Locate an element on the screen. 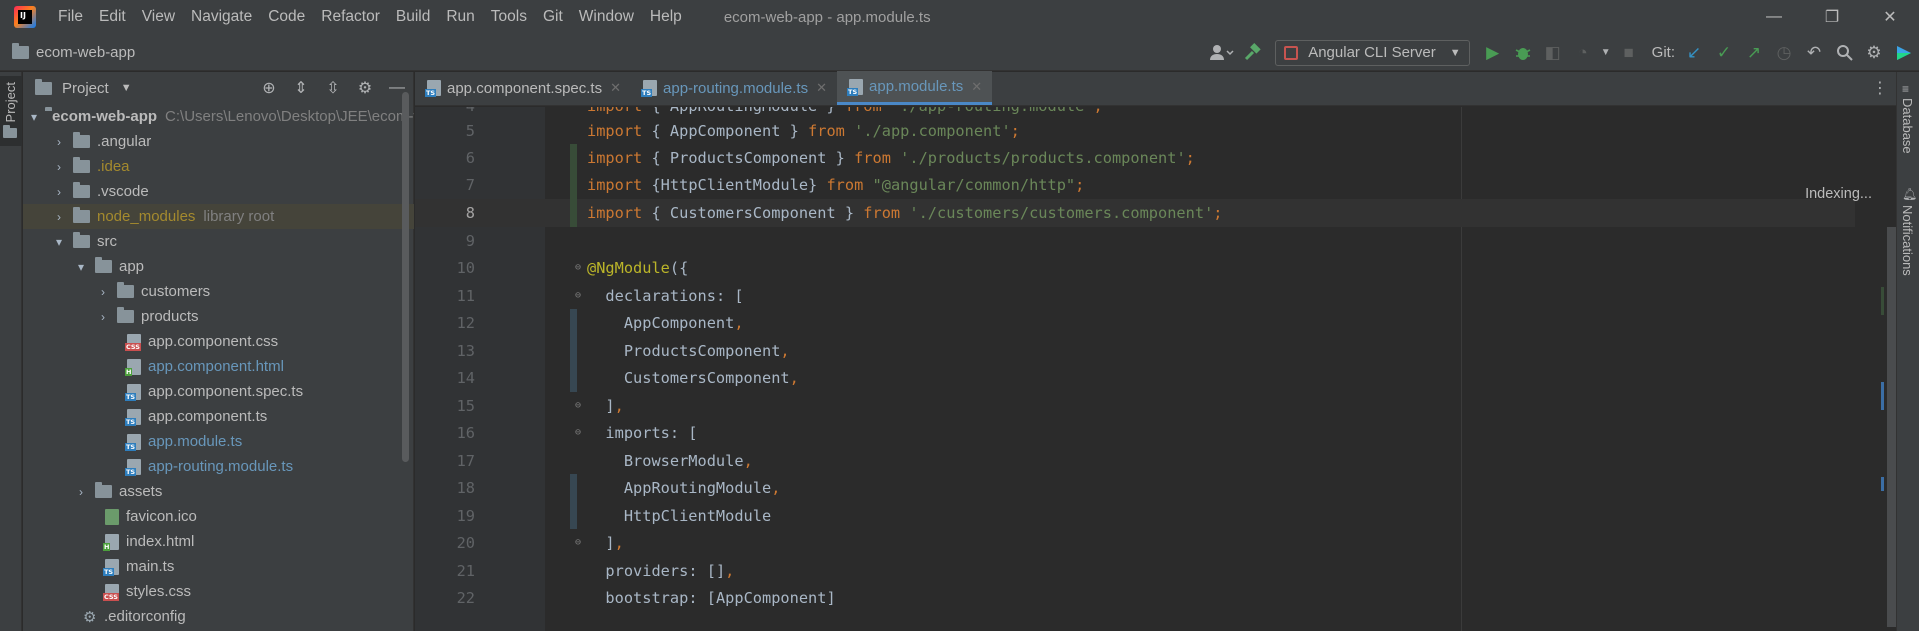  tree-item-vscode: › .vscode is located at coordinates (218, 191).